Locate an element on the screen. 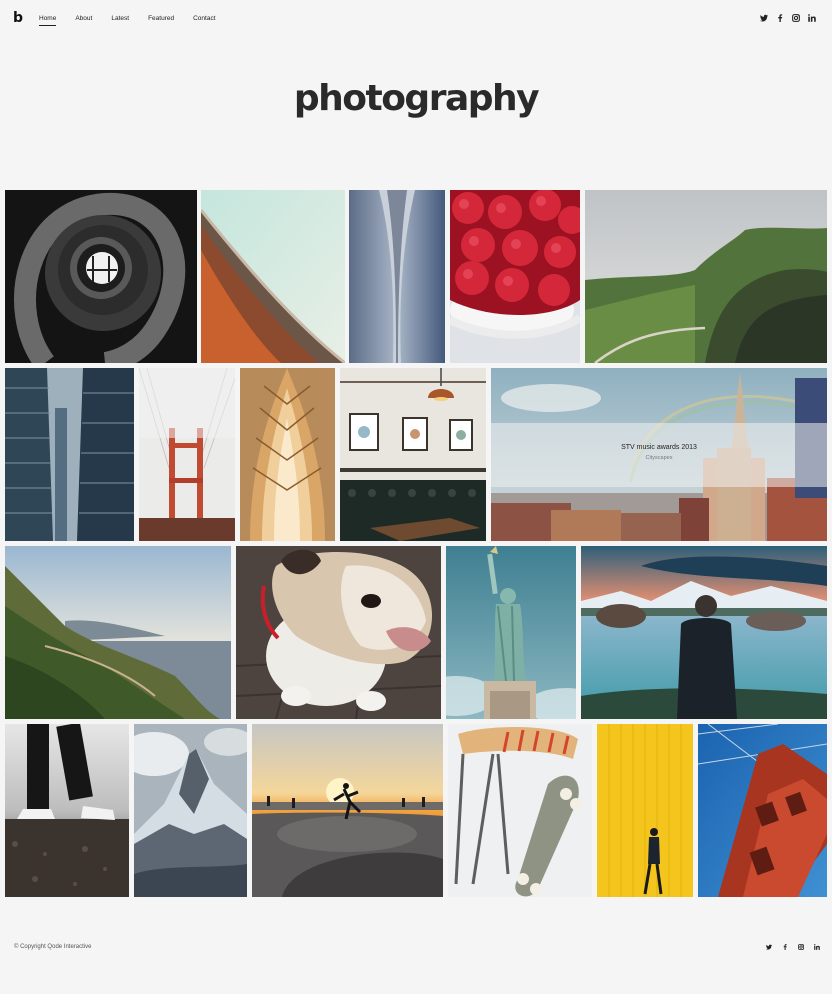  footer-social is located at coordinates (788, 946).